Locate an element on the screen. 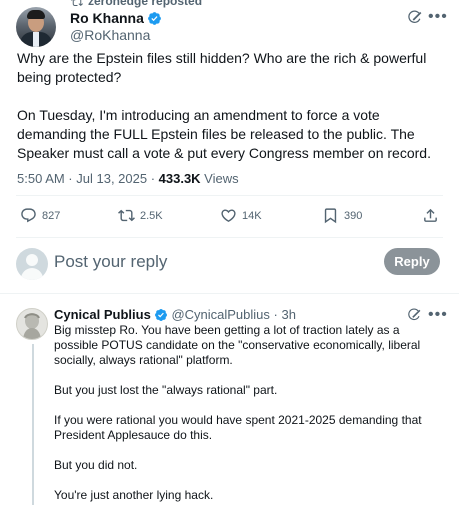 The width and height of the screenshot is (459, 518). author-name: Ro Khanna is located at coordinates (116, 18).